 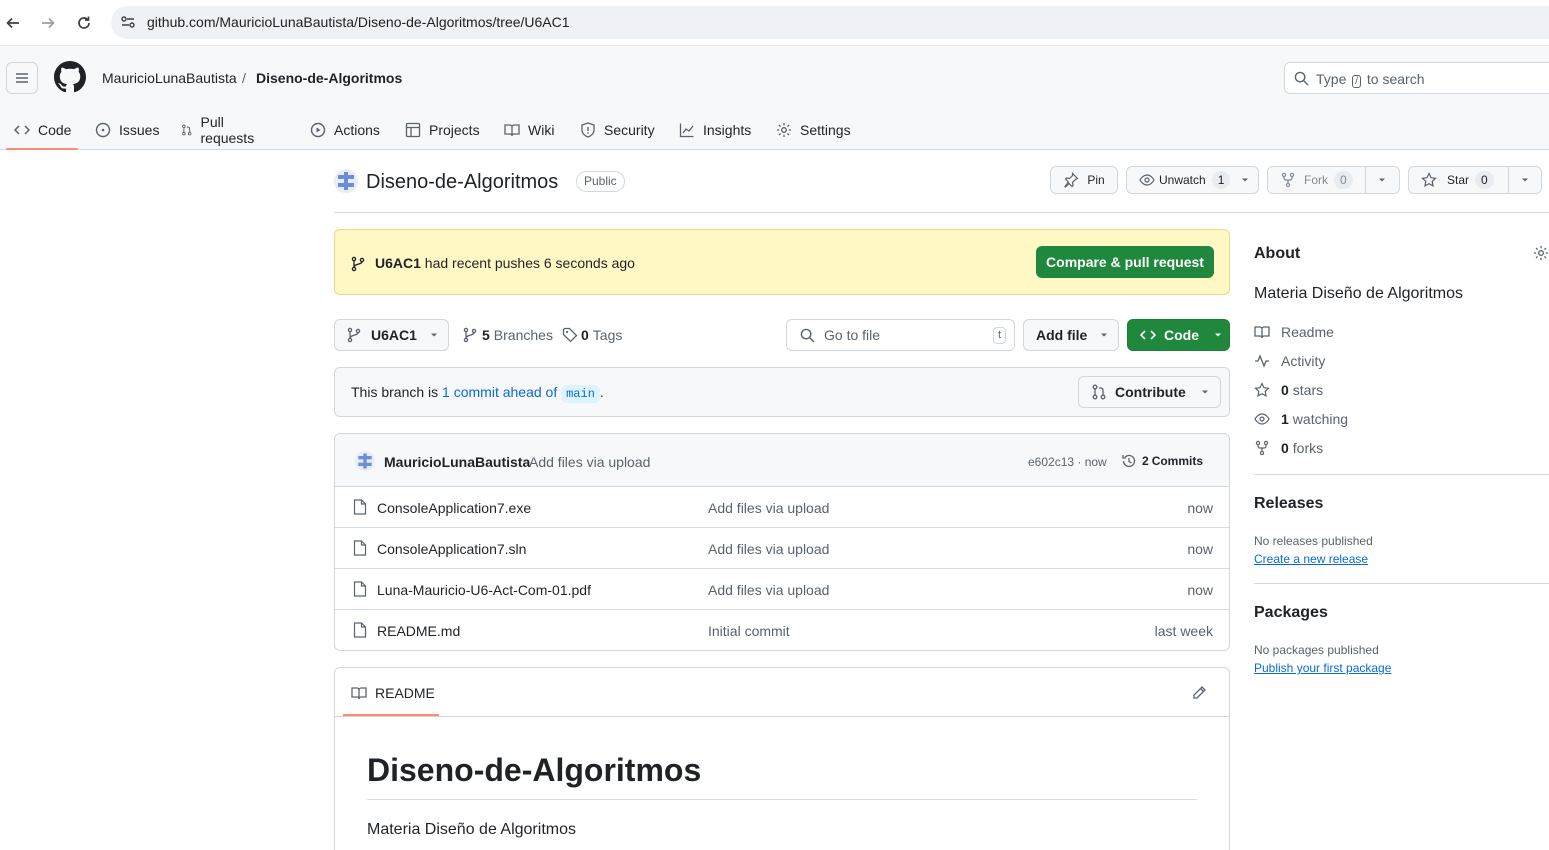 I want to click on breadcrumb-repo: Diseno-de-Algoritmos, so click(x=329, y=78).